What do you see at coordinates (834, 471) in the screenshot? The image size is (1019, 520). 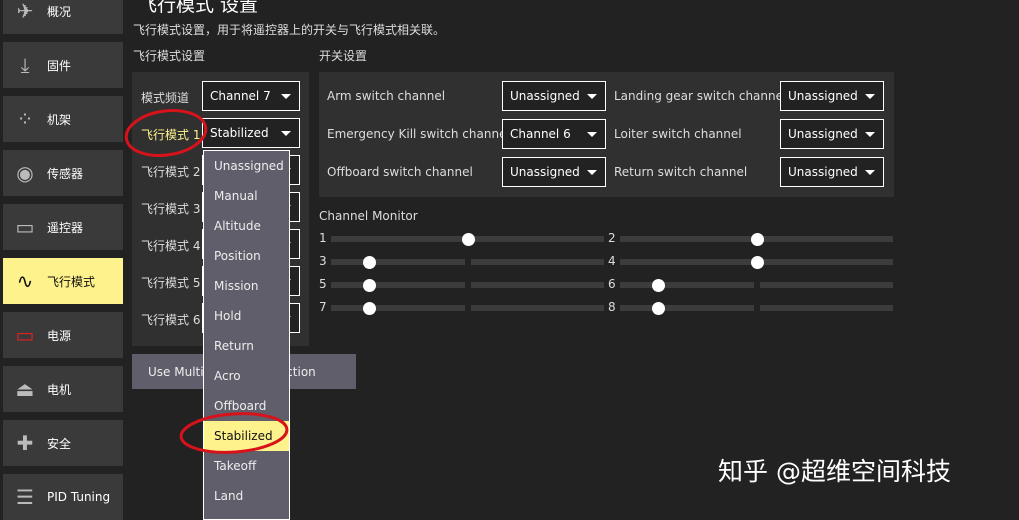 I see `watermark: 知乎 @超维空间科技` at bounding box center [834, 471].